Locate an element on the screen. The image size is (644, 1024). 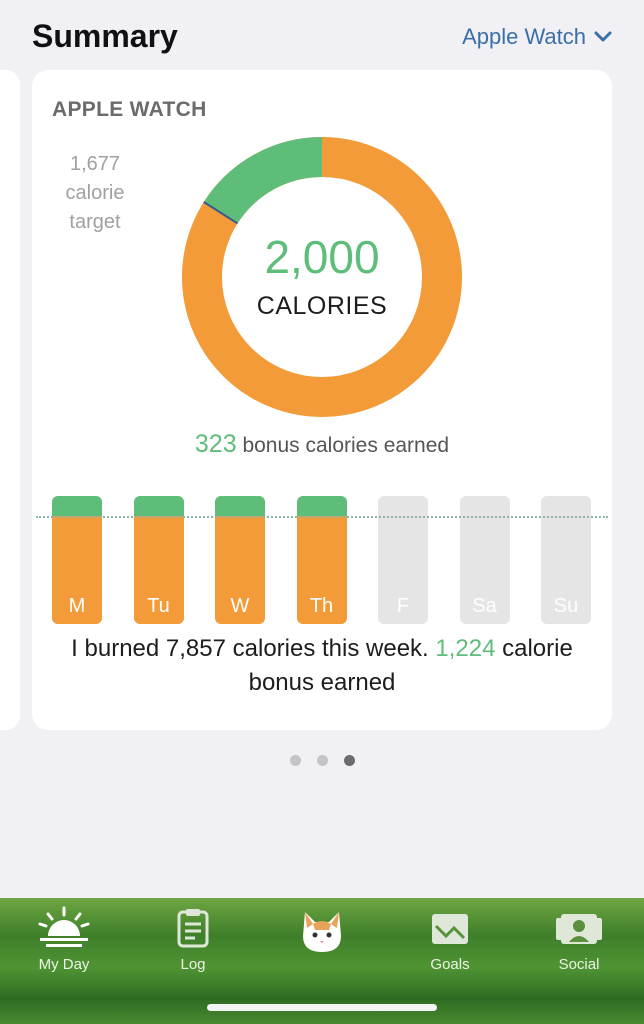
donut-bonus-segment is located at coordinates (263, 180).